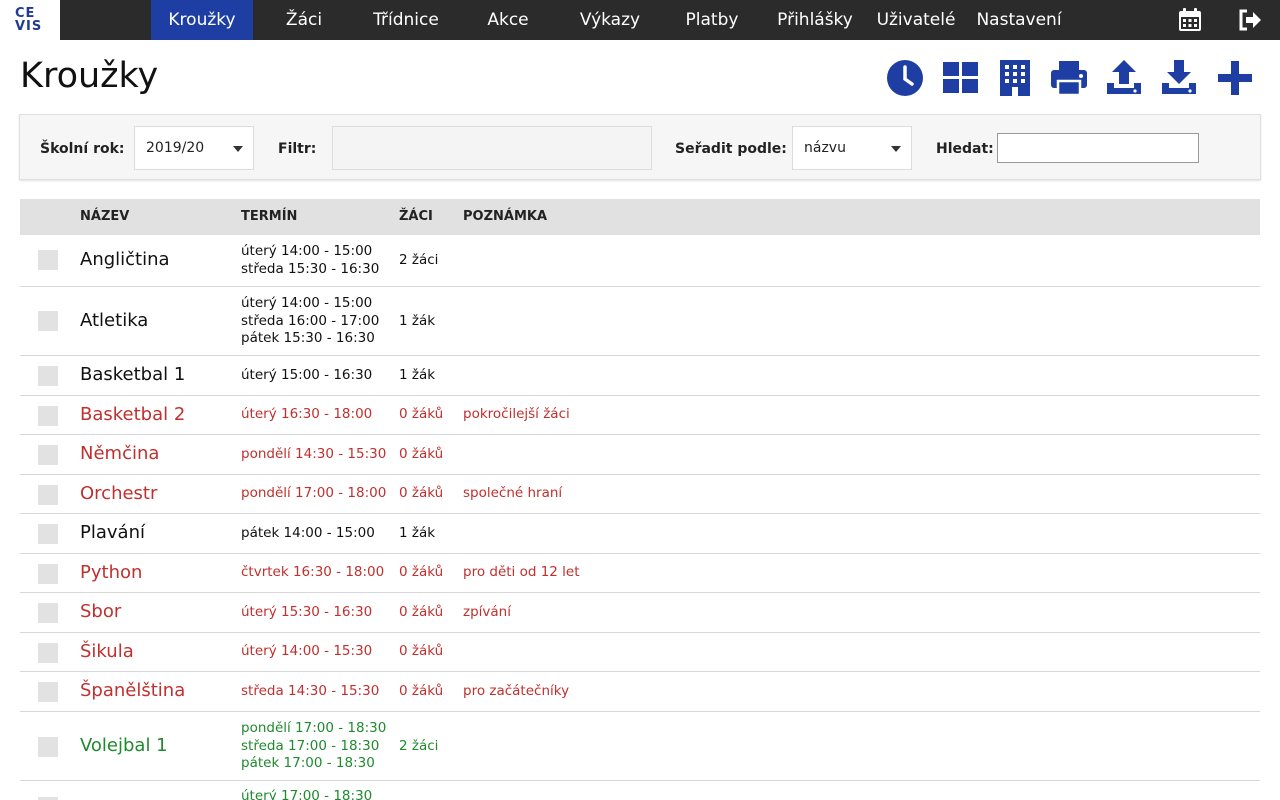 Image resolution: width=1280 pixels, height=800 pixels. I want to click on nav-item-zaci: Žáci, so click(304, 20).